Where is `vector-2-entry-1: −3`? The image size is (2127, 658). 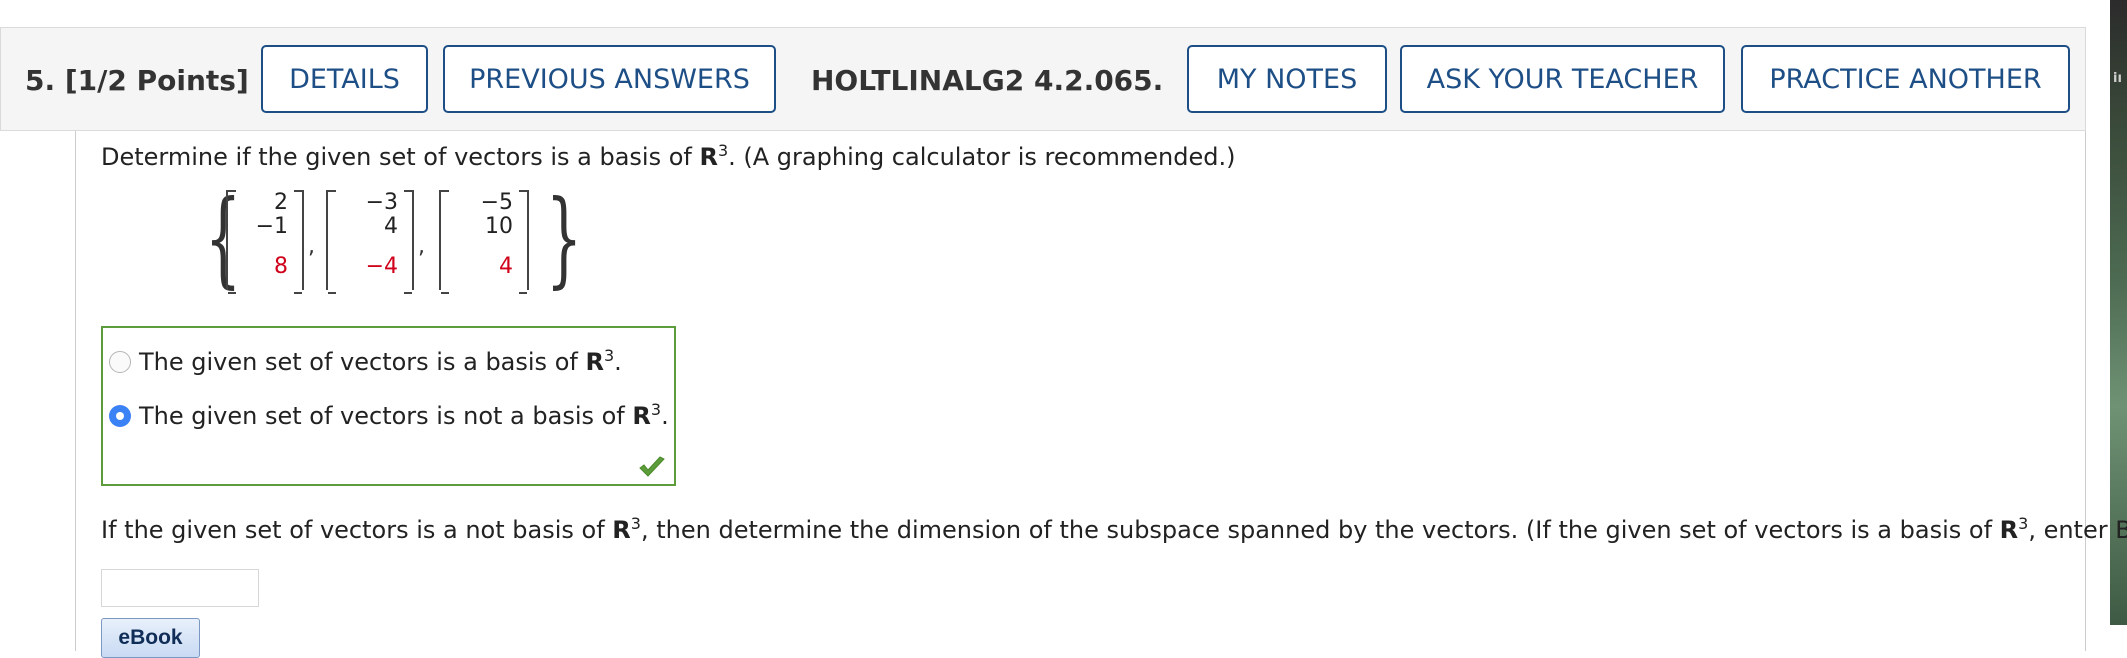
vector-2-entry-1: −3 is located at coordinates (381, 202).